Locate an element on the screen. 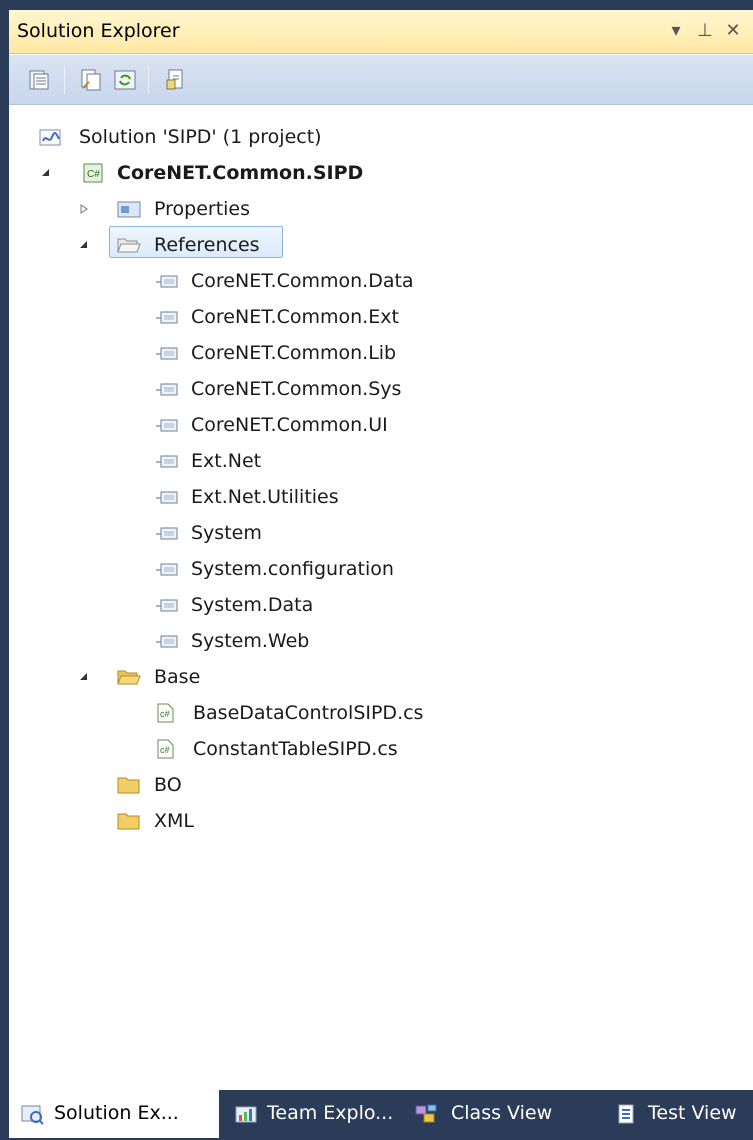 This screenshot has height=1140, width=753. tab-test-view: Test View is located at coordinates (679, 1114).